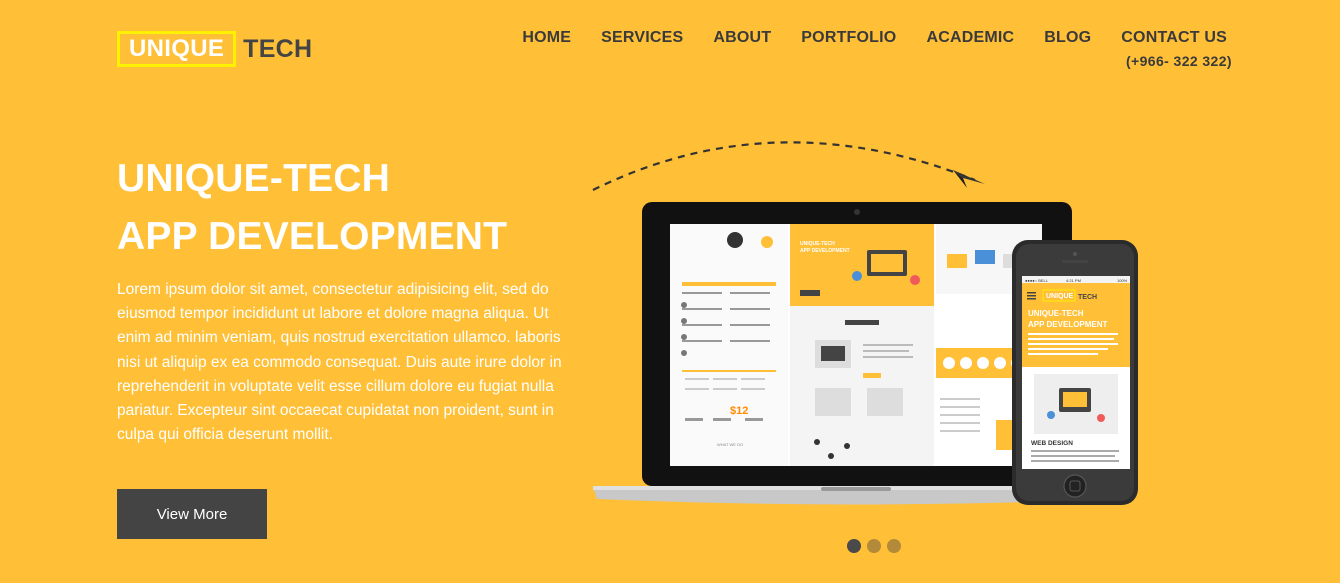  What do you see at coordinates (1178, 61) in the screenshot?
I see `phone-number: (+966- 322 322)` at bounding box center [1178, 61].